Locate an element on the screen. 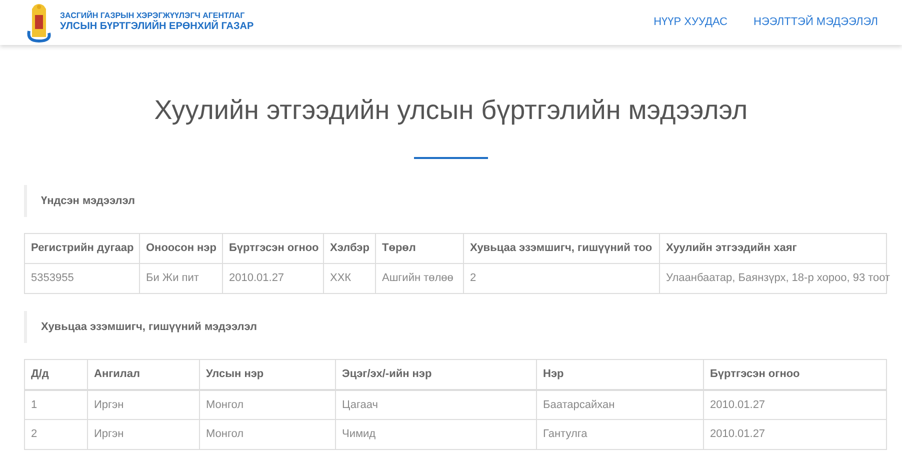 Image resolution: width=902 pixels, height=456 pixels. table-cell: Чимид is located at coordinates (436, 435).